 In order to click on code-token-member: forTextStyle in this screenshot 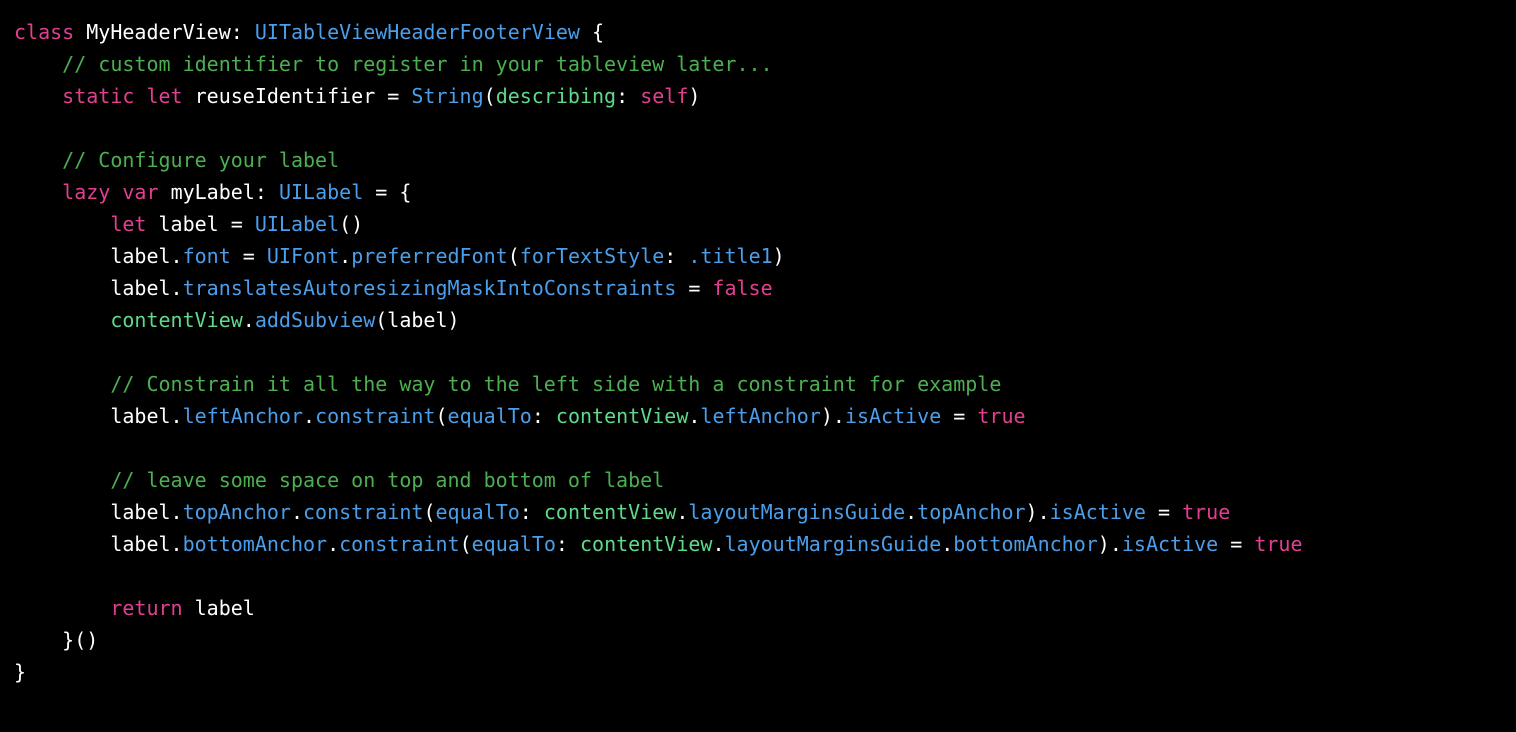, I will do `click(592, 256)`.